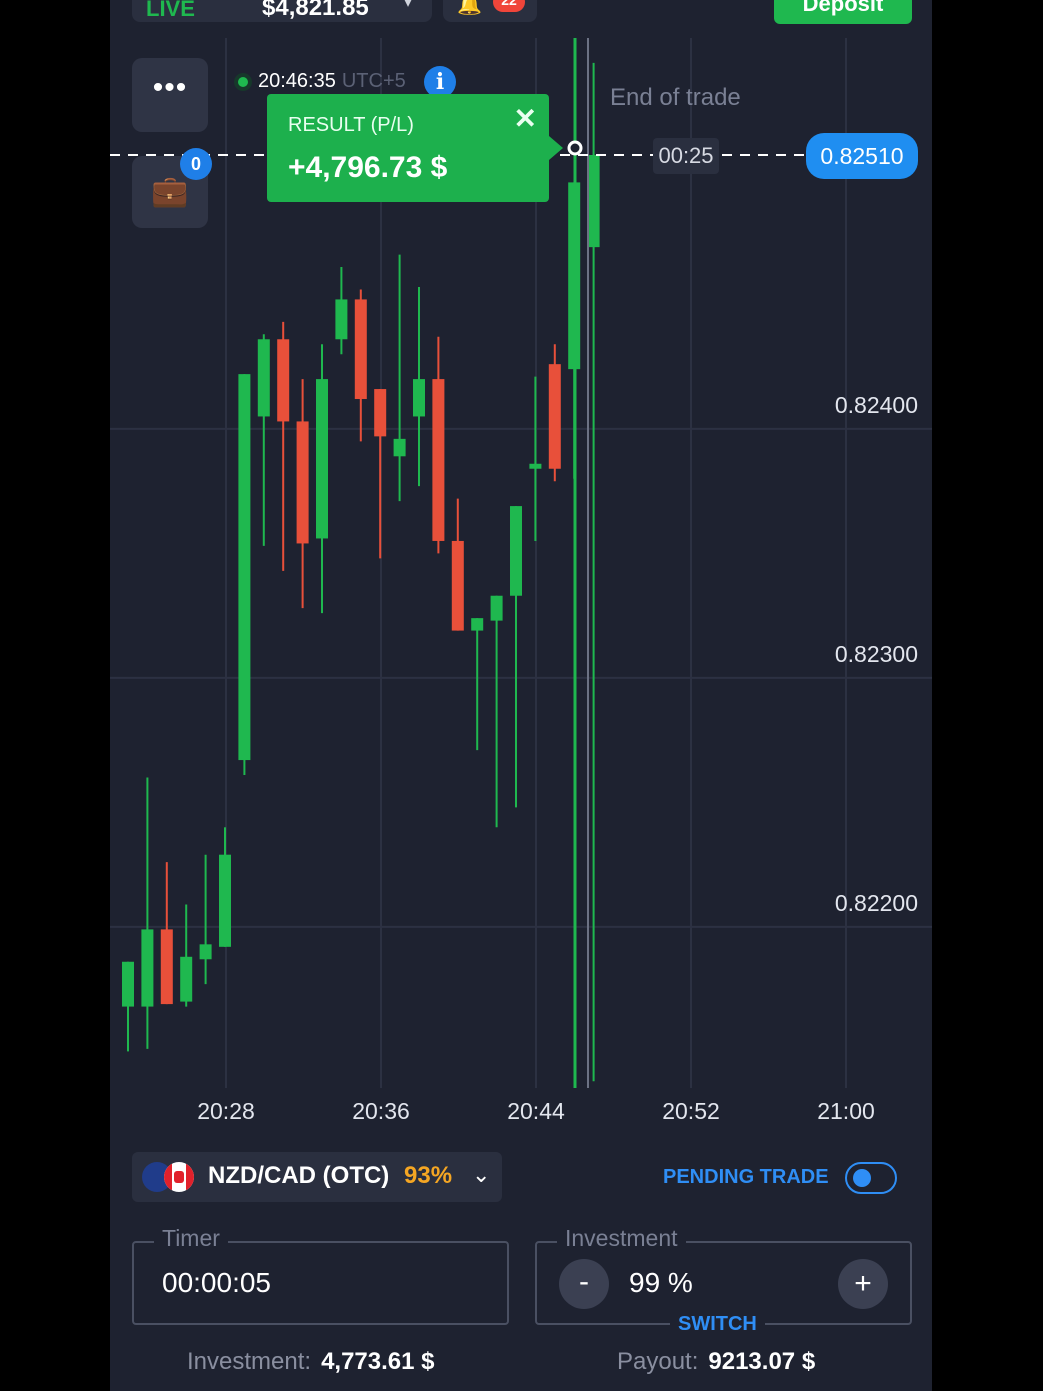  I want to click on toggle-knob, so click(862, 1178).